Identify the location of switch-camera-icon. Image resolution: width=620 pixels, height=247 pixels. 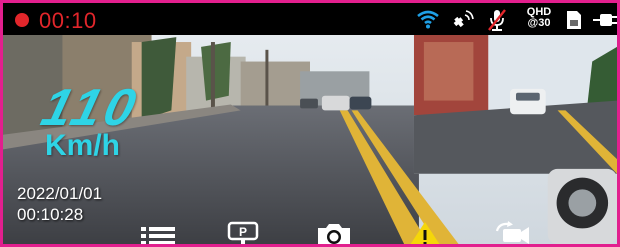
(513, 234).